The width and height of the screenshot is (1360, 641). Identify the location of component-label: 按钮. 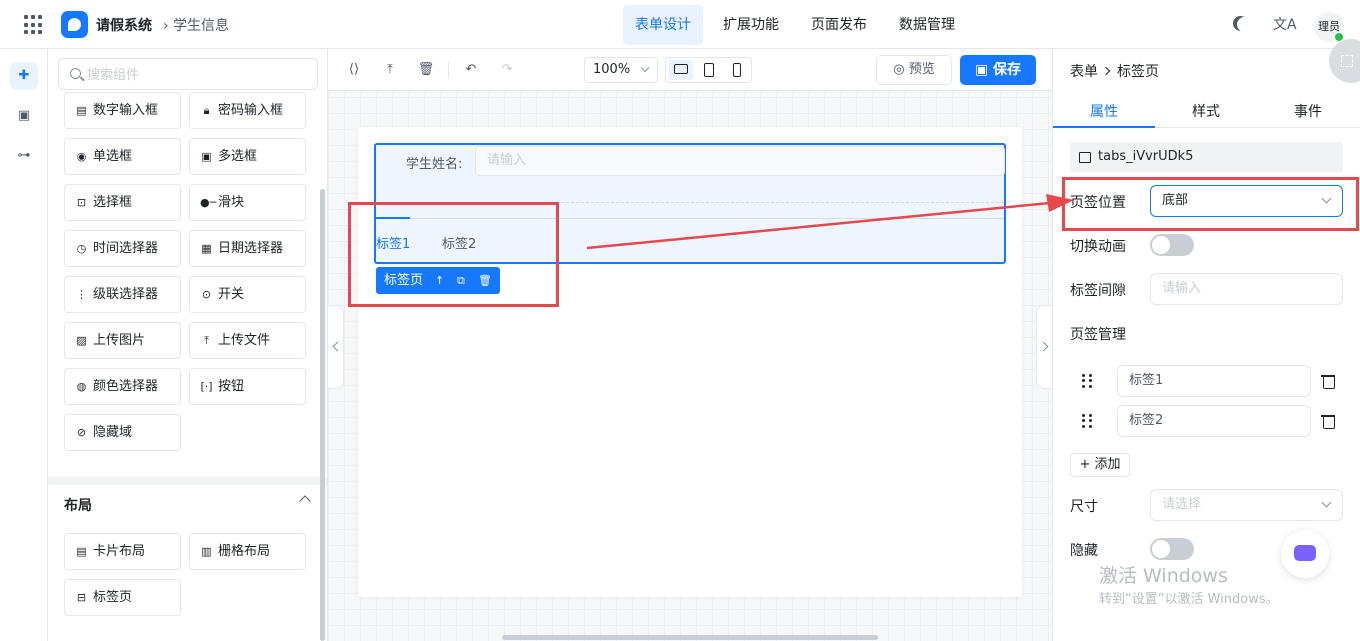
(231, 386).